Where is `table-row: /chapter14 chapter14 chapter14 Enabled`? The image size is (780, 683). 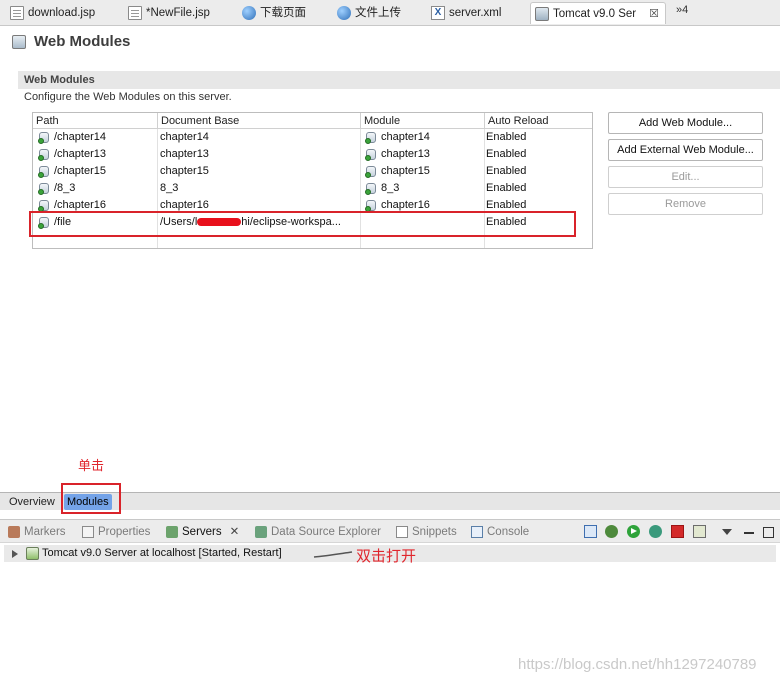 table-row: /chapter14 chapter14 chapter14 Enabled is located at coordinates (312, 137).